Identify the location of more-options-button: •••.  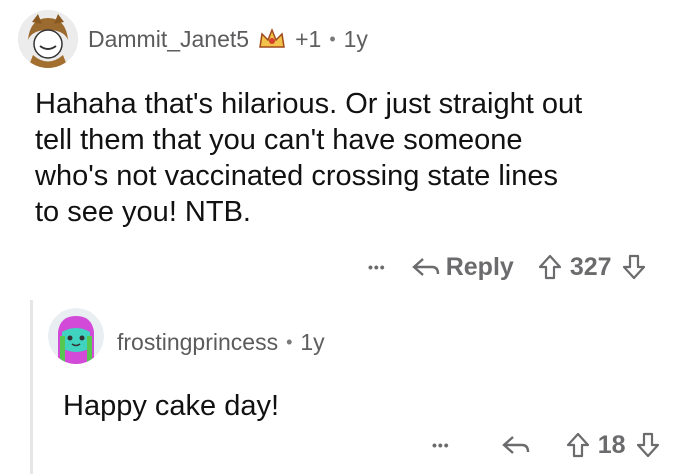
(377, 267).